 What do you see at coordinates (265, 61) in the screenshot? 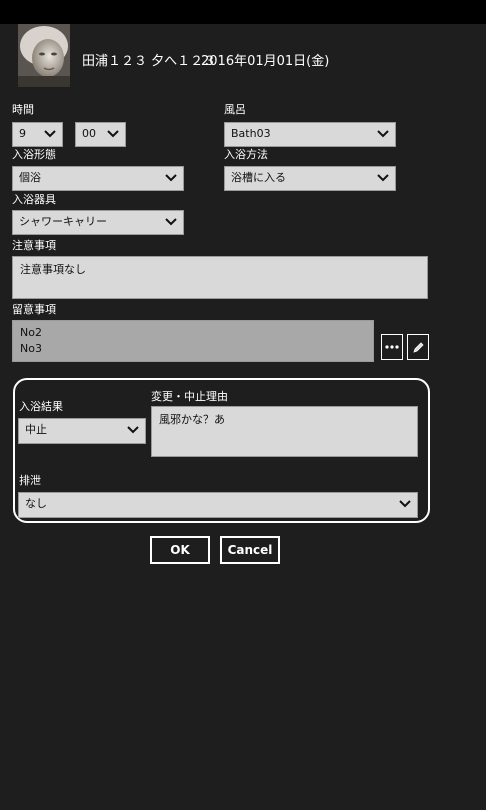
I see `record-date: 2016年01月01日(金)` at bounding box center [265, 61].